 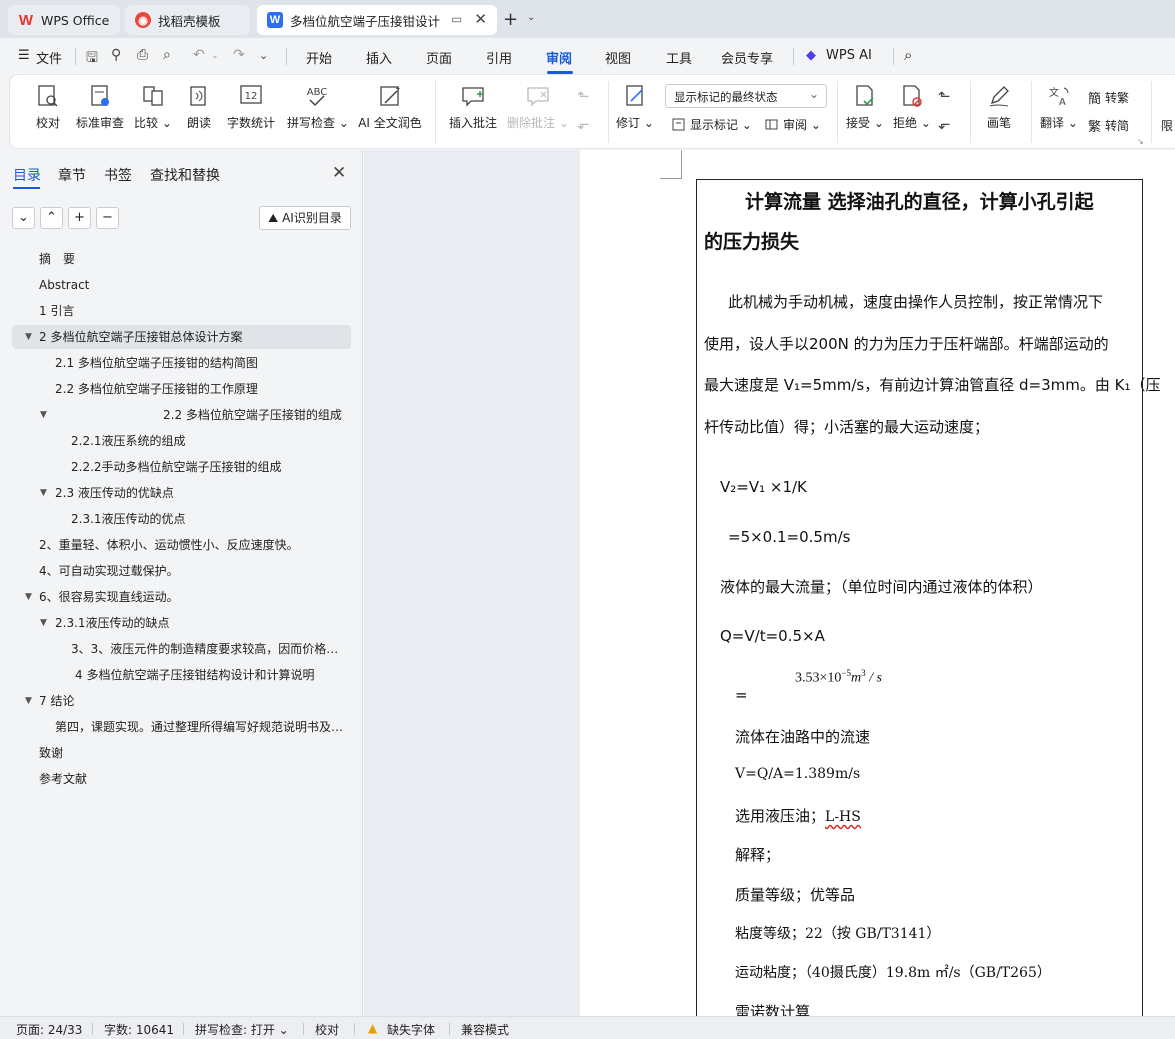 What do you see at coordinates (711, 124) in the screenshot?
I see `show-markup-button: 显示标记 ⌄` at bounding box center [711, 124].